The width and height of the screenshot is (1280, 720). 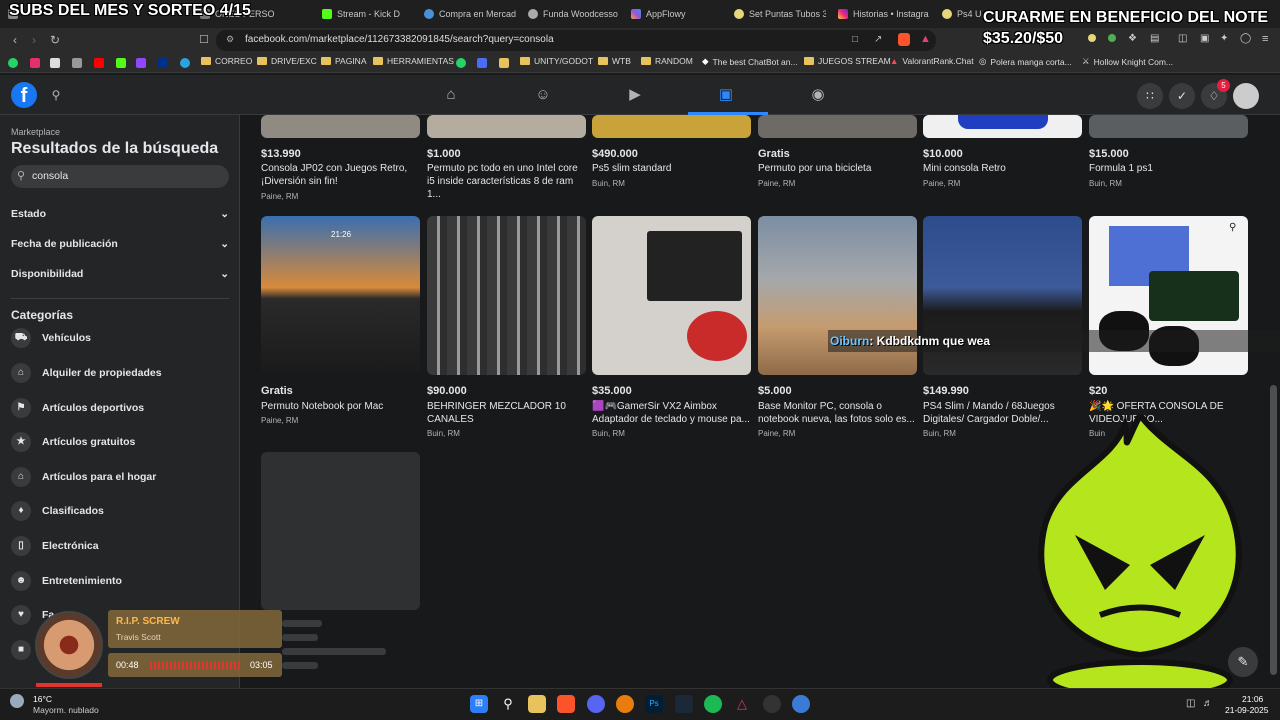 I want to click on zoom-icon: ⚲, so click(x=1232, y=227).